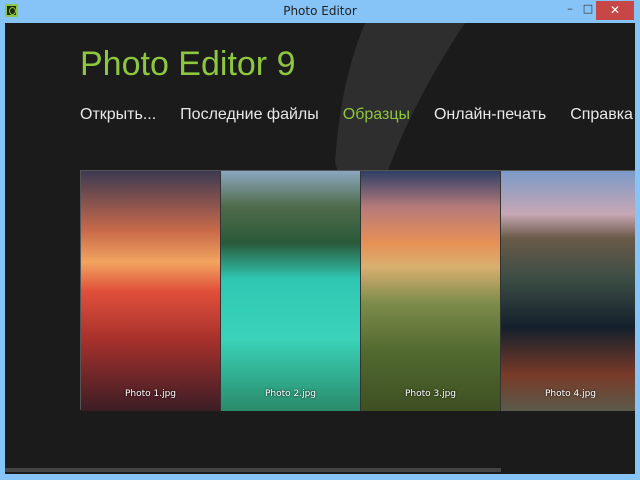 Image resolution: width=640 pixels, height=480 pixels. Describe the element at coordinates (570, 394) in the screenshot. I see `photo-caption: Photo 4.jpg` at that location.